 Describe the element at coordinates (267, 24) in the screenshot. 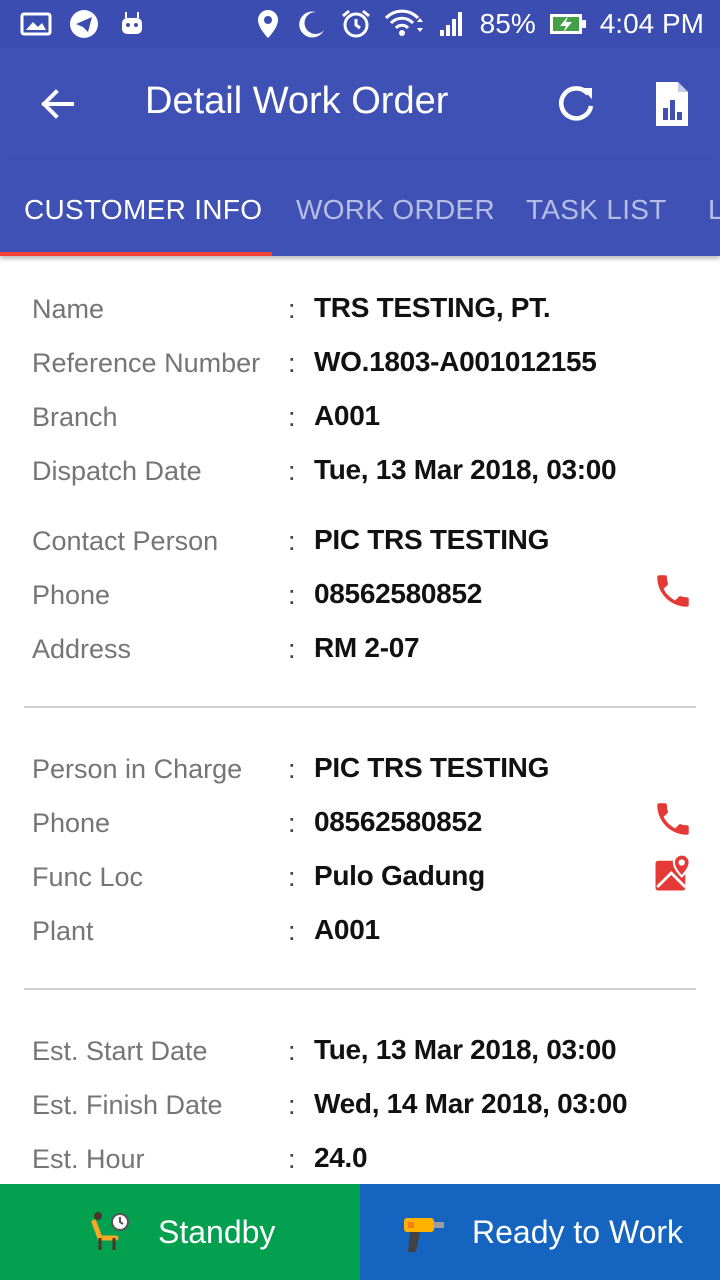

I see `location-icon` at that location.